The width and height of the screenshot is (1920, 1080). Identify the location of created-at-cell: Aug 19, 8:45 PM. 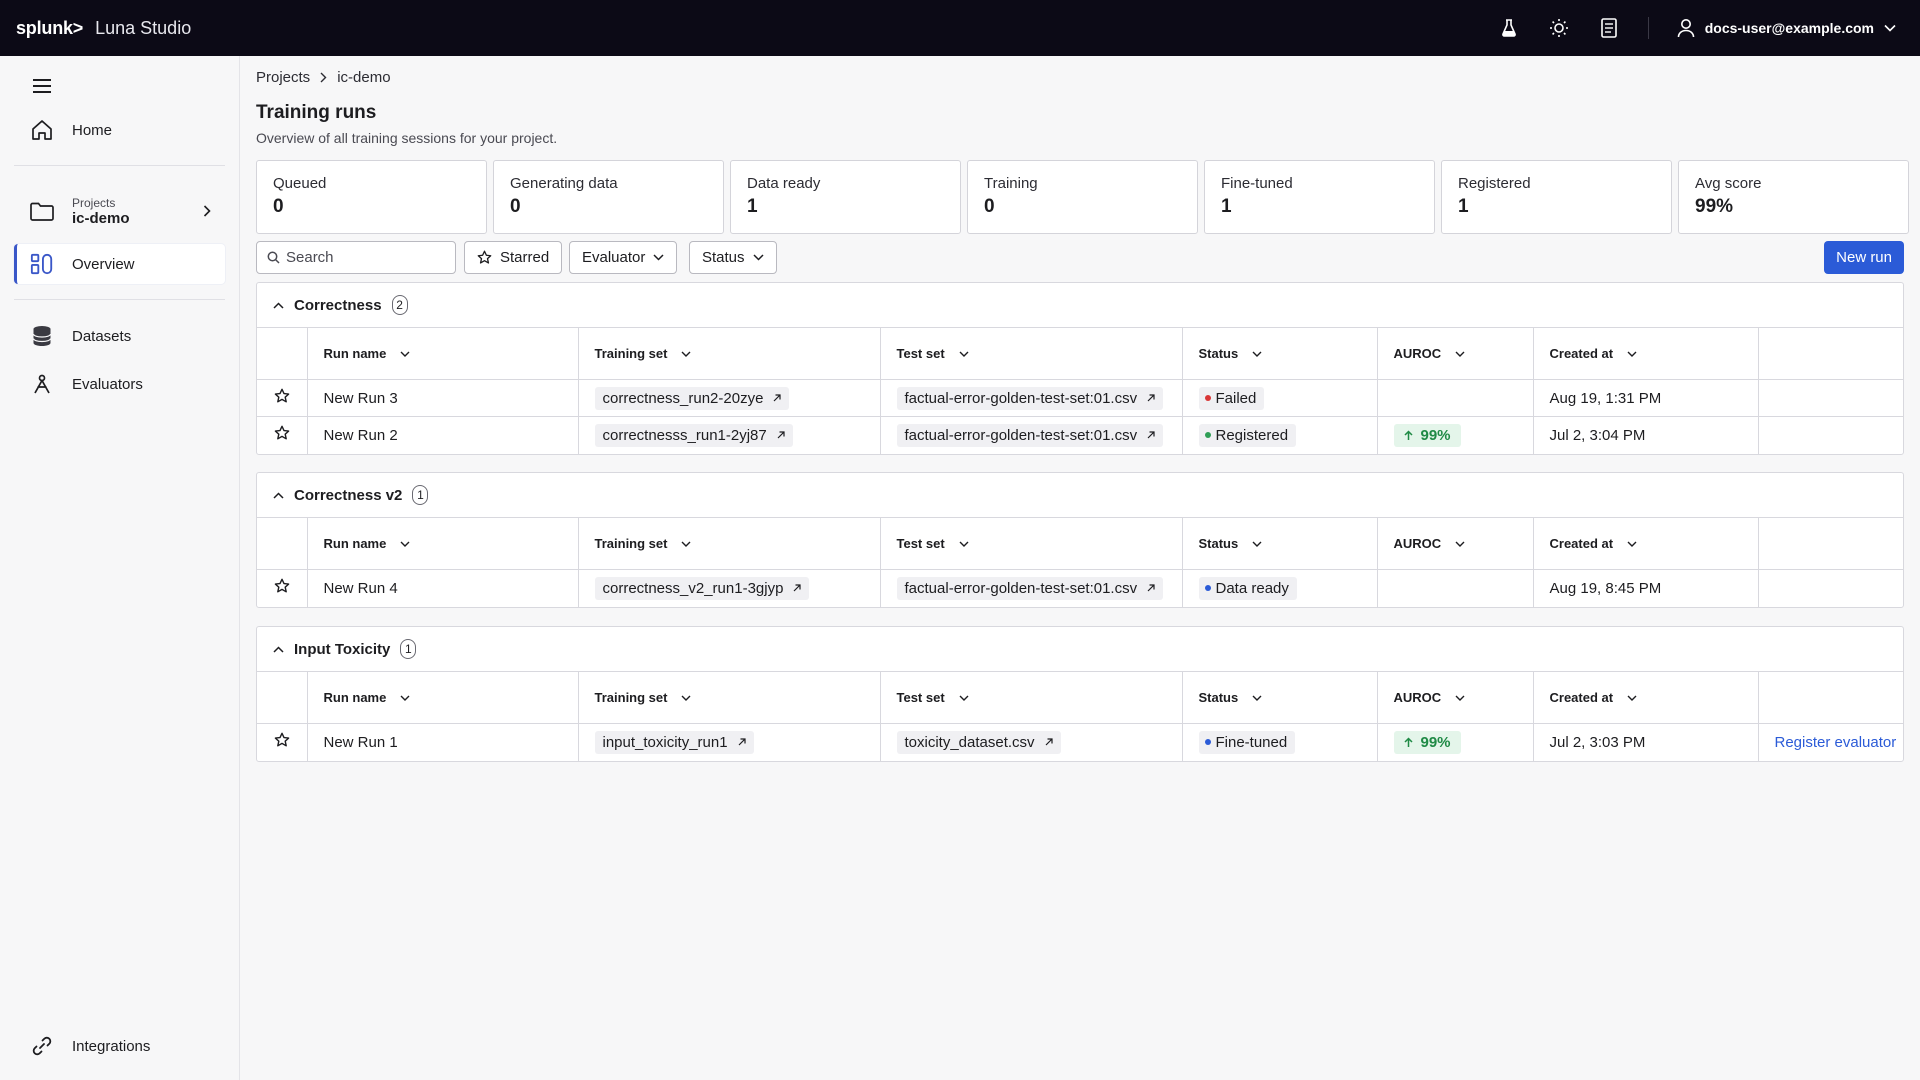
(1646, 588).